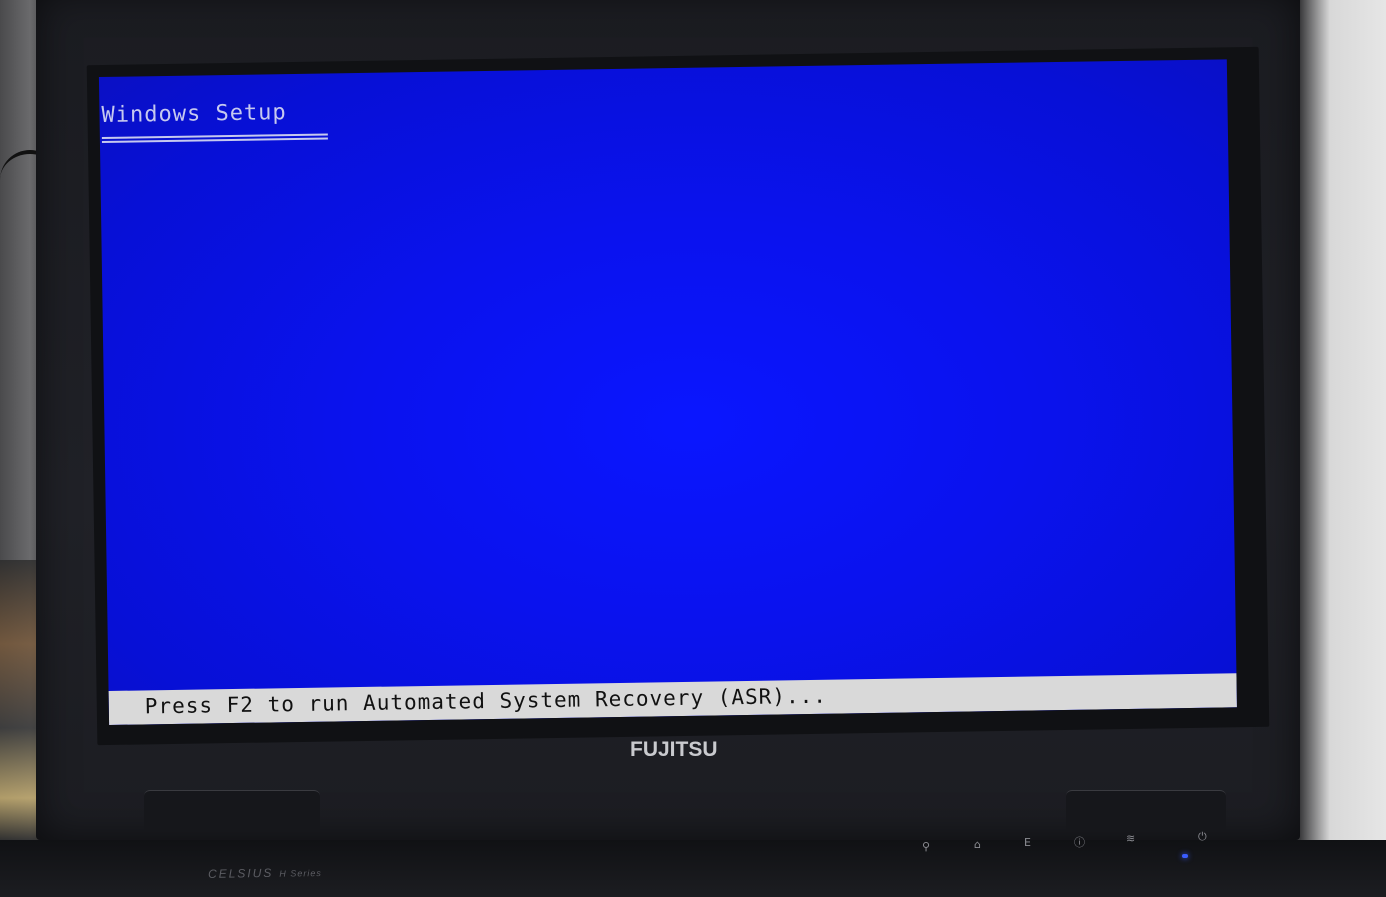 Image resolution: width=1386 pixels, height=897 pixels. Describe the element at coordinates (1079, 842) in the screenshot. I see `info-icon: ⓘ` at that location.